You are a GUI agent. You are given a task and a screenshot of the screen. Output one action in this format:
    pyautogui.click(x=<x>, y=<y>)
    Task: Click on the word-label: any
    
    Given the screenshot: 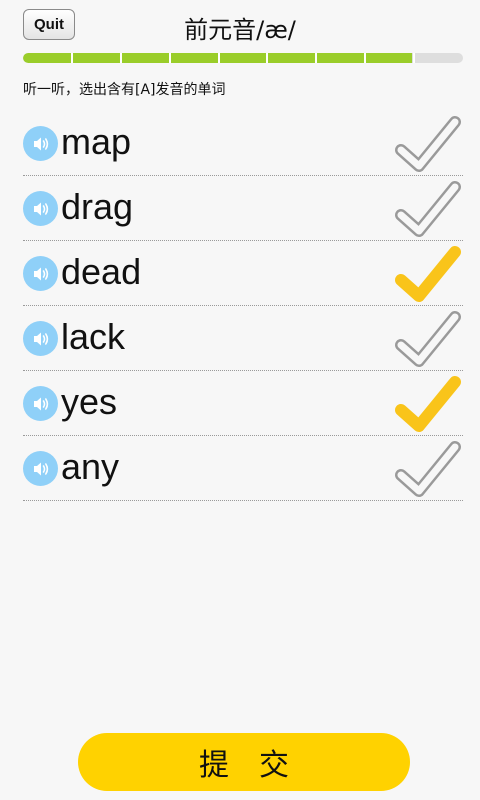 What is the action you would take?
    pyautogui.click(x=90, y=466)
    